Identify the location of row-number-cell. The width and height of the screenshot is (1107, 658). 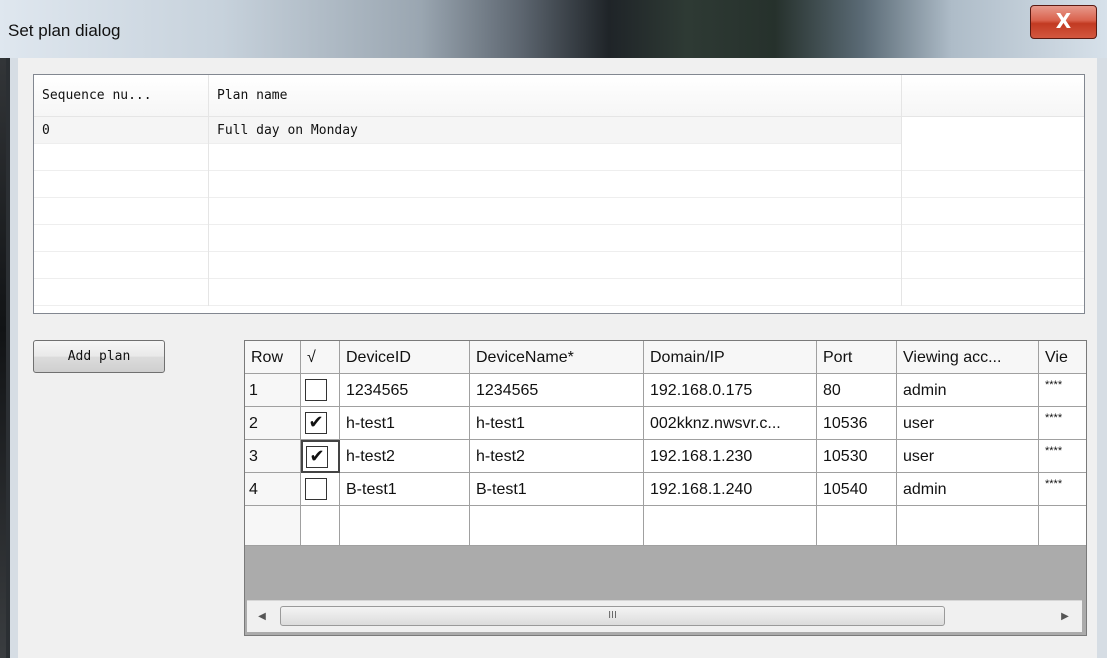
(273, 526).